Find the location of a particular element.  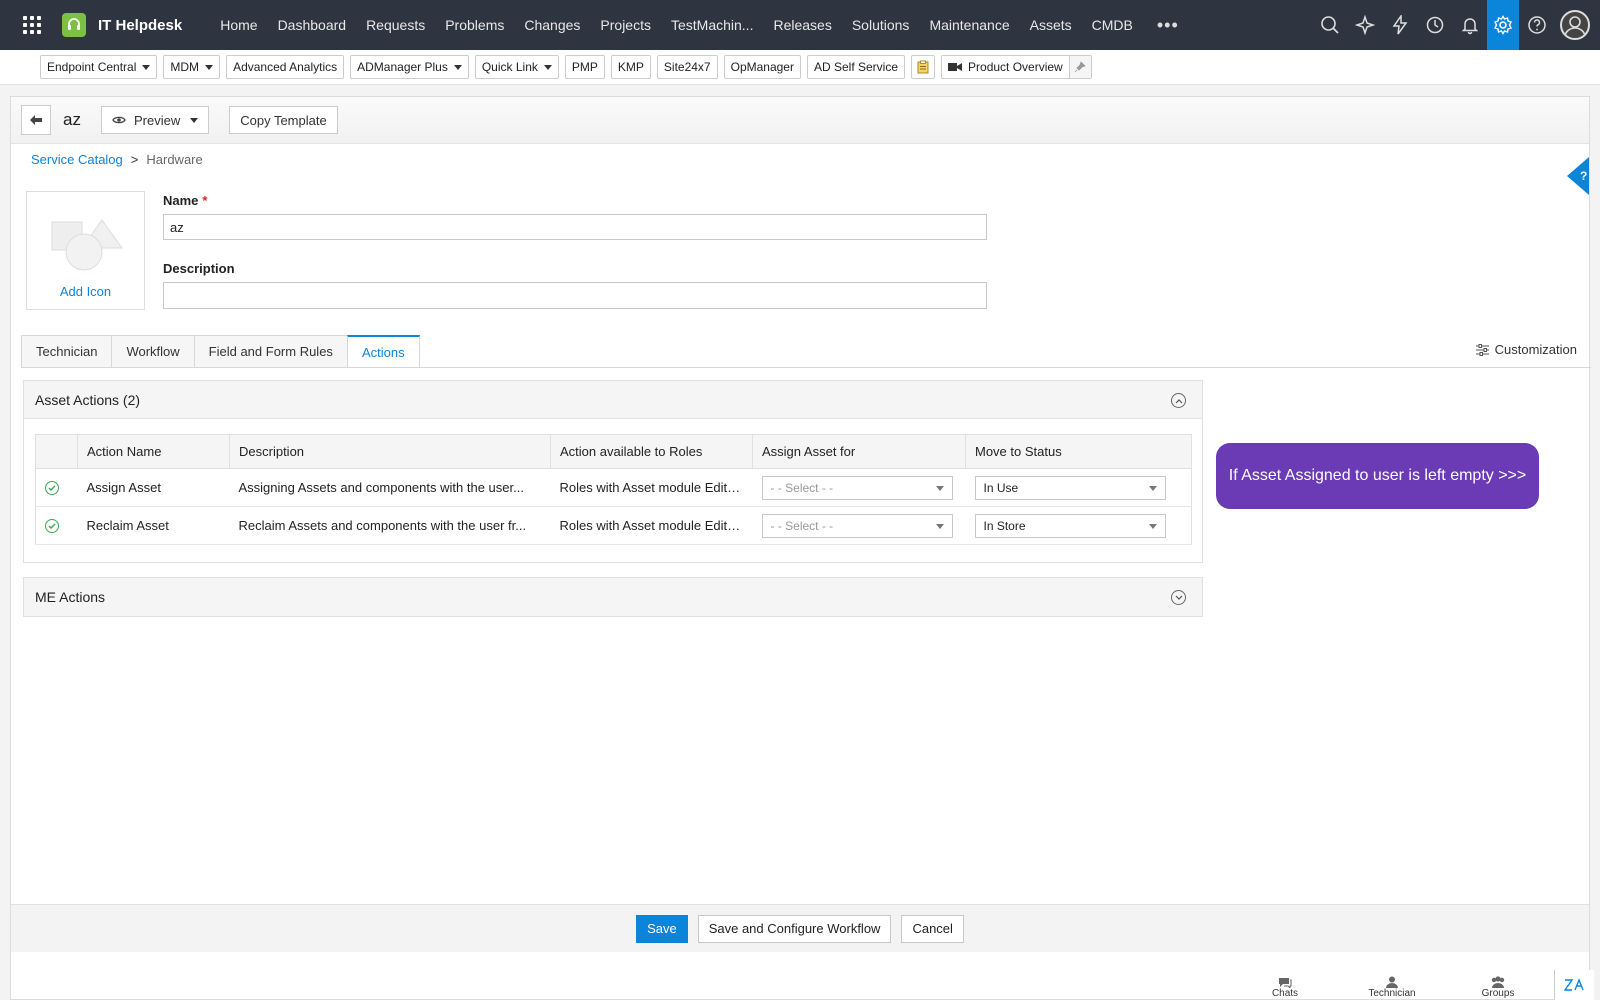

column-assign-for: Assign Asset for is located at coordinates (859, 451).